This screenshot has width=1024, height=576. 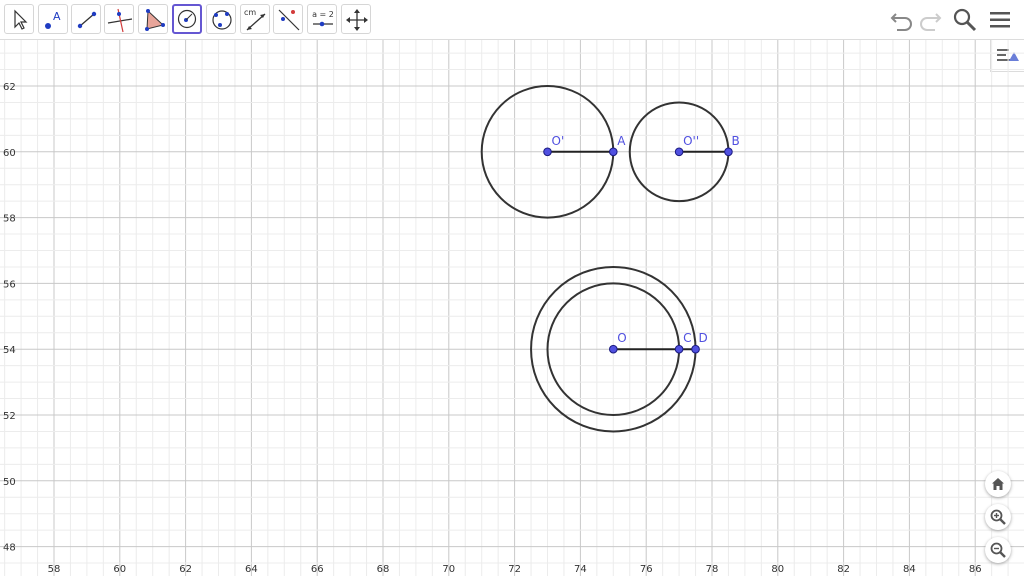 I want to click on x-tick-label: 86, so click(x=975, y=569).